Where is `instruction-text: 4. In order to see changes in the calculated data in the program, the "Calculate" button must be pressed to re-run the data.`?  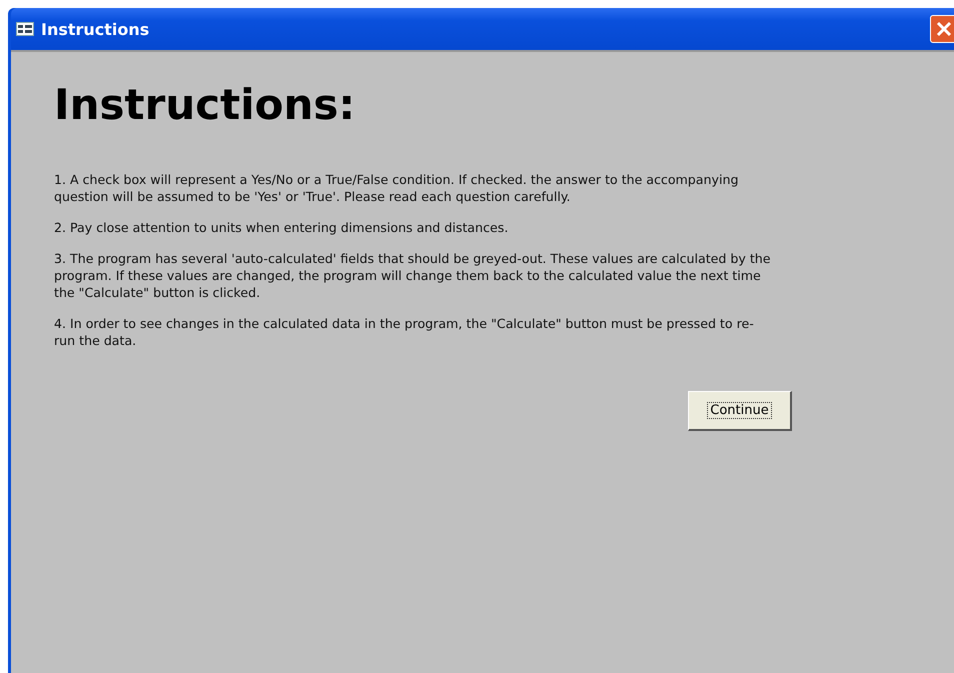 instruction-text: 4. In order to see changes in the calculated data in the program, the "Calculate" button must be pressed to re-run the data. is located at coordinates (404, 332).